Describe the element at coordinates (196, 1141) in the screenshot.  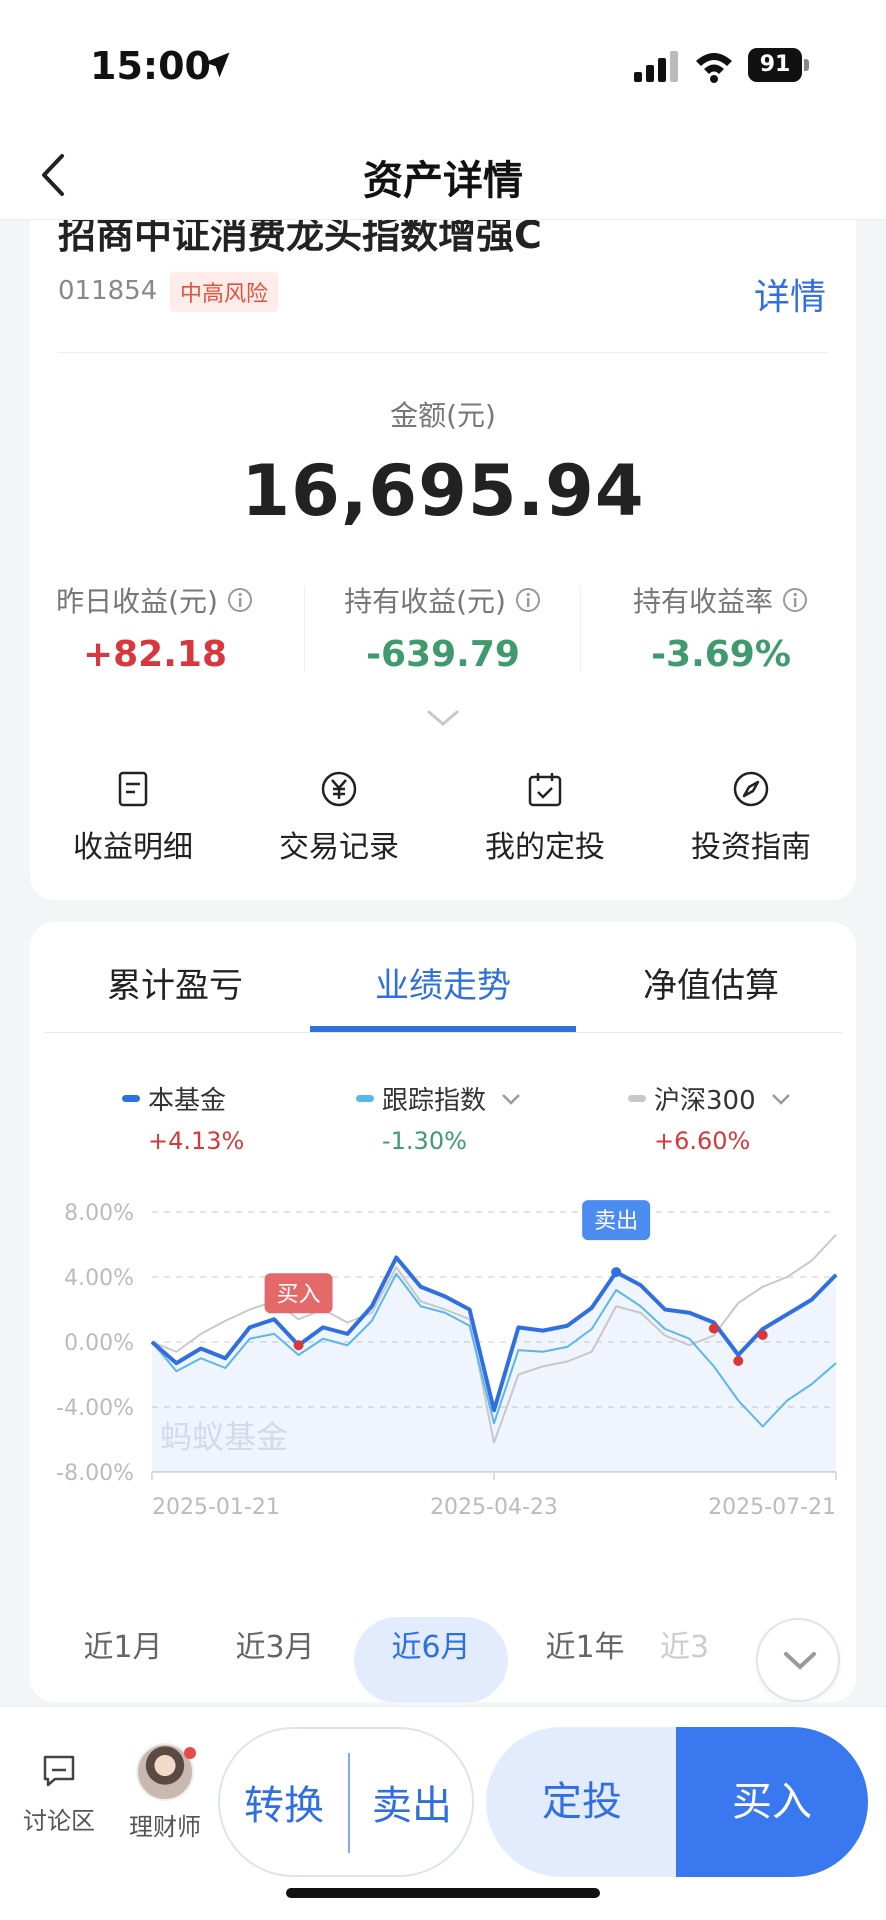
I see `legend-value: +4.13%` at that location.